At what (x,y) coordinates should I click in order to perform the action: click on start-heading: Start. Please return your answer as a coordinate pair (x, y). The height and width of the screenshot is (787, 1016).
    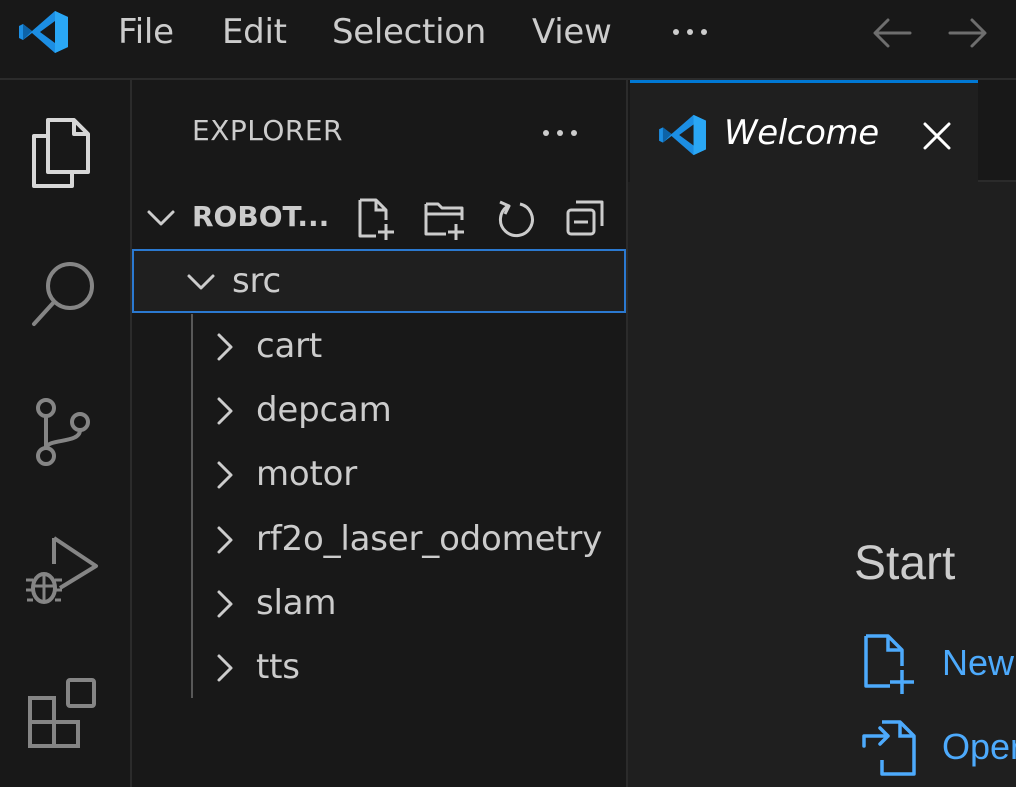
    Looking at the image, I should click on (905, 563).